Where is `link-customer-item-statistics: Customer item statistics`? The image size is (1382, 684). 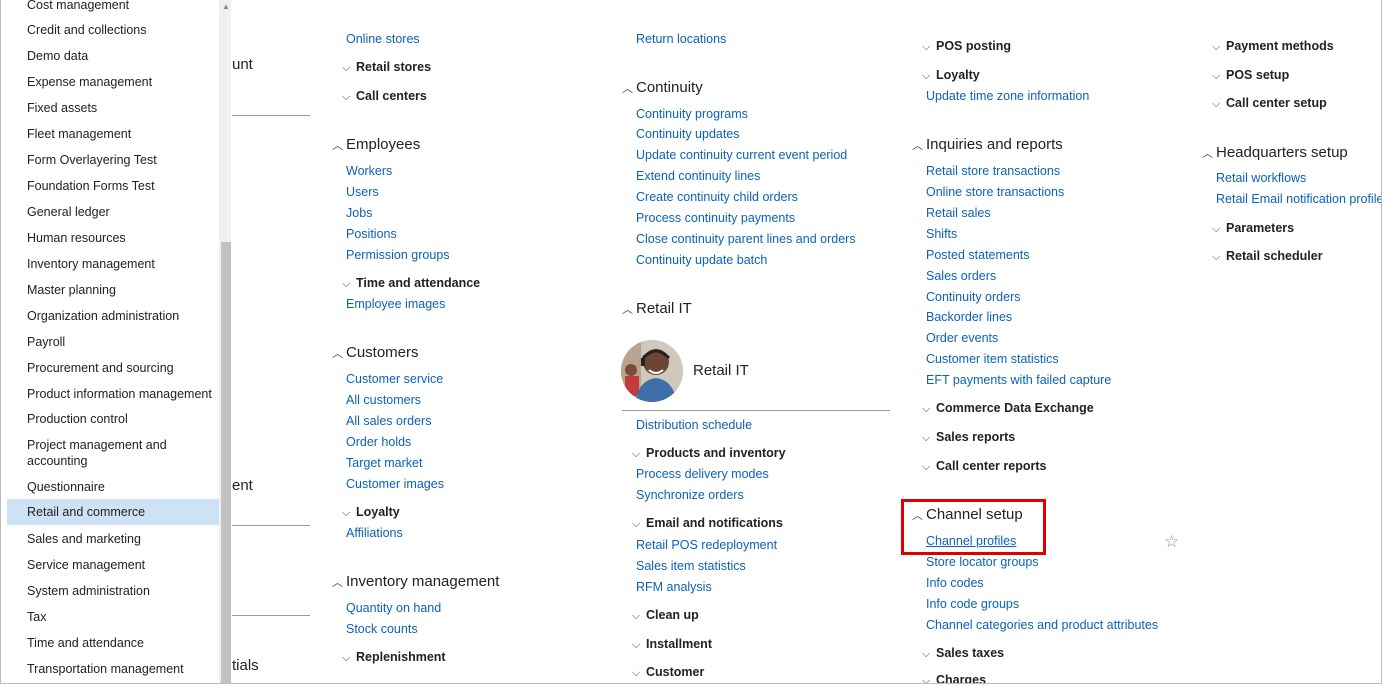
link-customer-item-statistics: Customer item statistics is located at coordinates (992, 359).